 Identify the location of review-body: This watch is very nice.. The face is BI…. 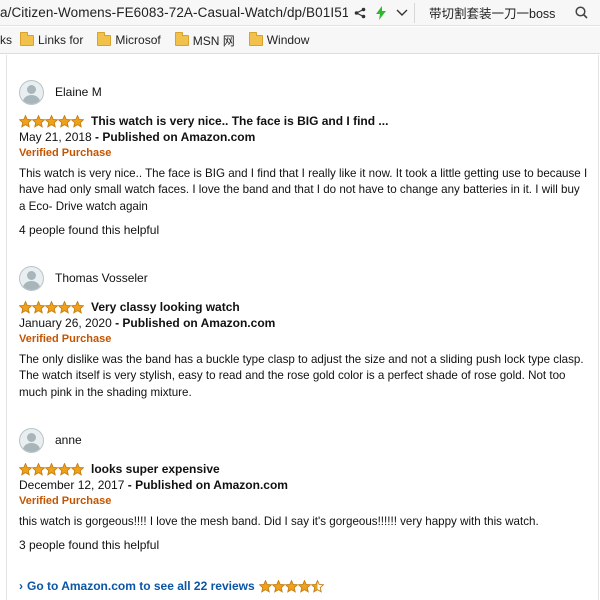
(303, 190).